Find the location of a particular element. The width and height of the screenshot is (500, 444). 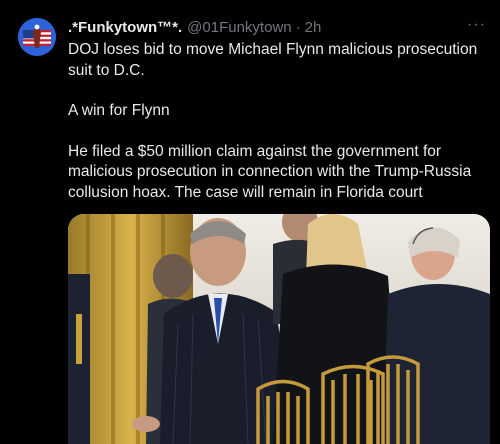

post-paragraph: A win for Flynn is located at coordinates (119, 110).